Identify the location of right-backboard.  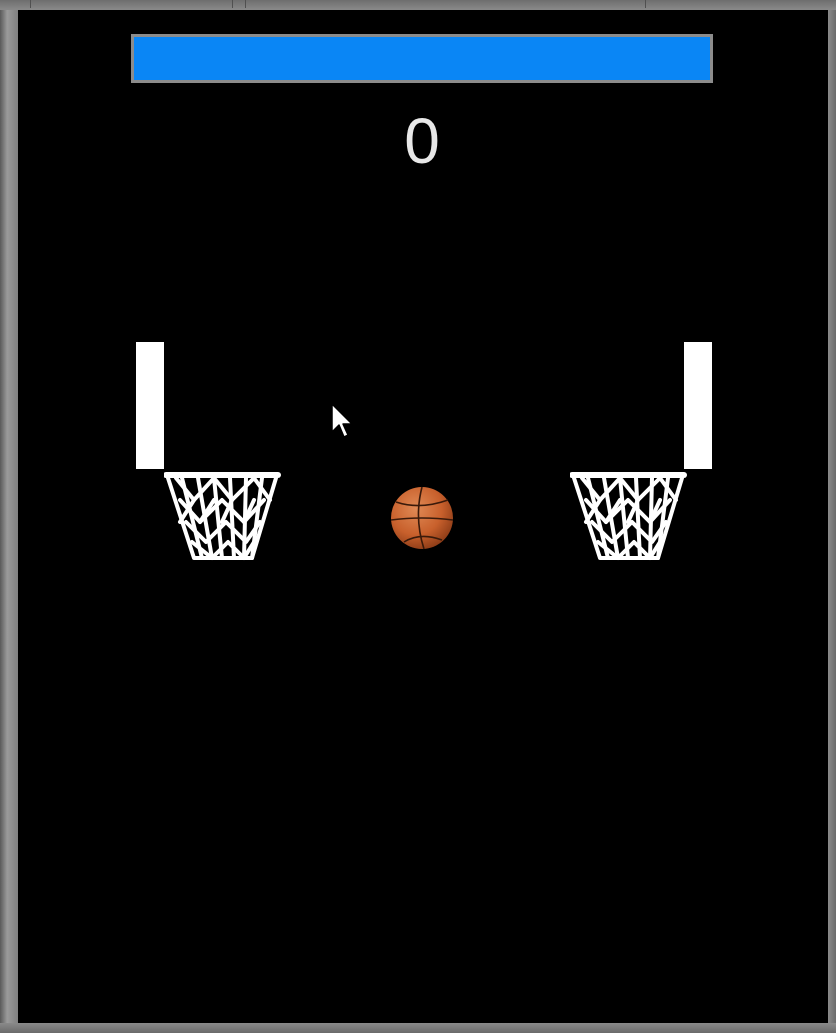
(698, 405).